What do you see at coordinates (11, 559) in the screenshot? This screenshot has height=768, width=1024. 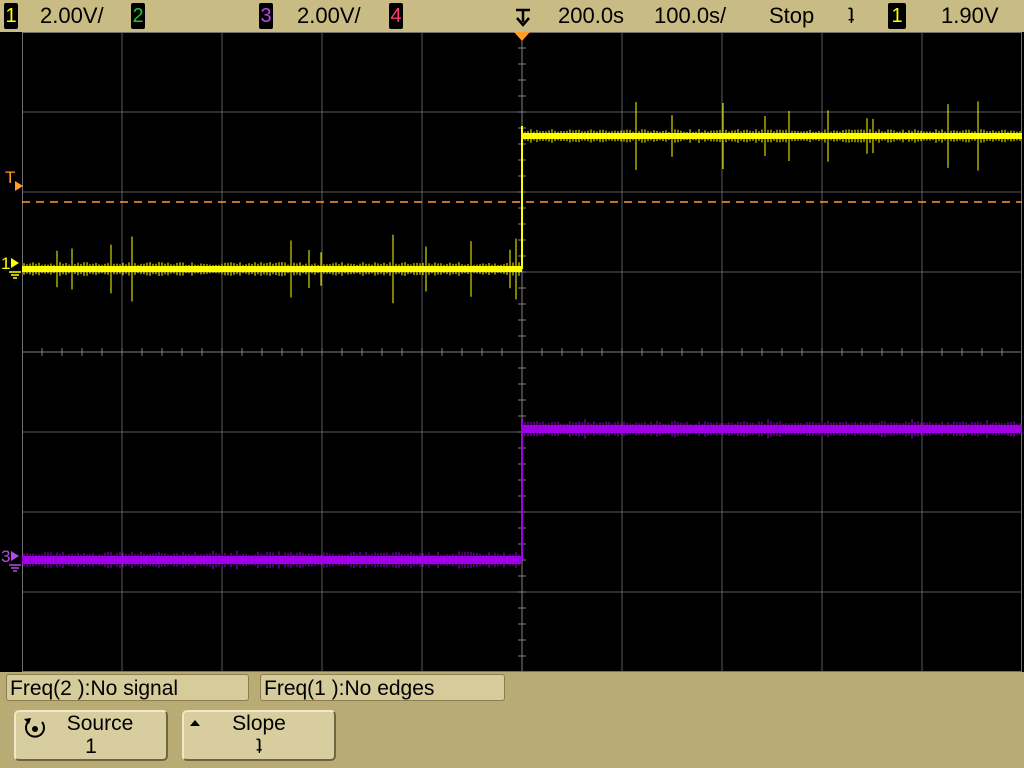 I see `channel-3-ground-marker: 3` at bounding box center [11, 559].